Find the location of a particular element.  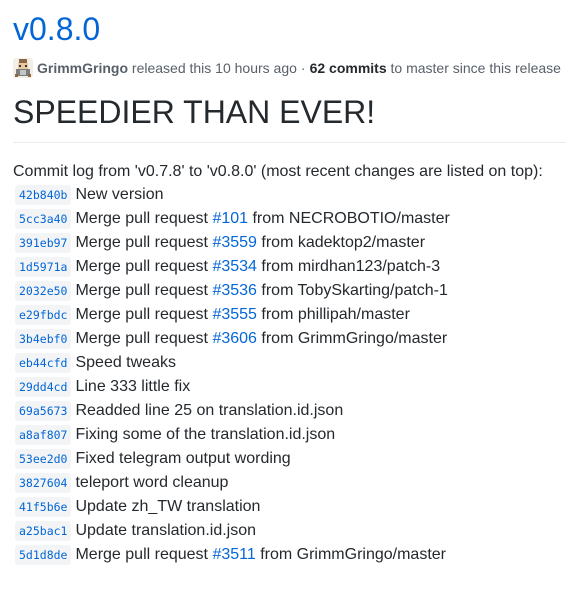

commit-sha-link: a8af807 is located at coordinates (43, 435).